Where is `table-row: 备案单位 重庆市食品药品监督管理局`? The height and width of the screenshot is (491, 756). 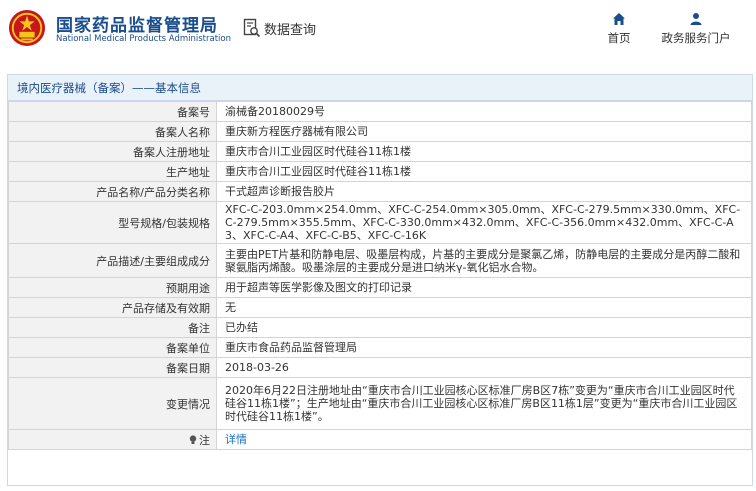 table-row: 备案单位 重庆市食品药品监督管理局 is located at coordinates (380, 347).